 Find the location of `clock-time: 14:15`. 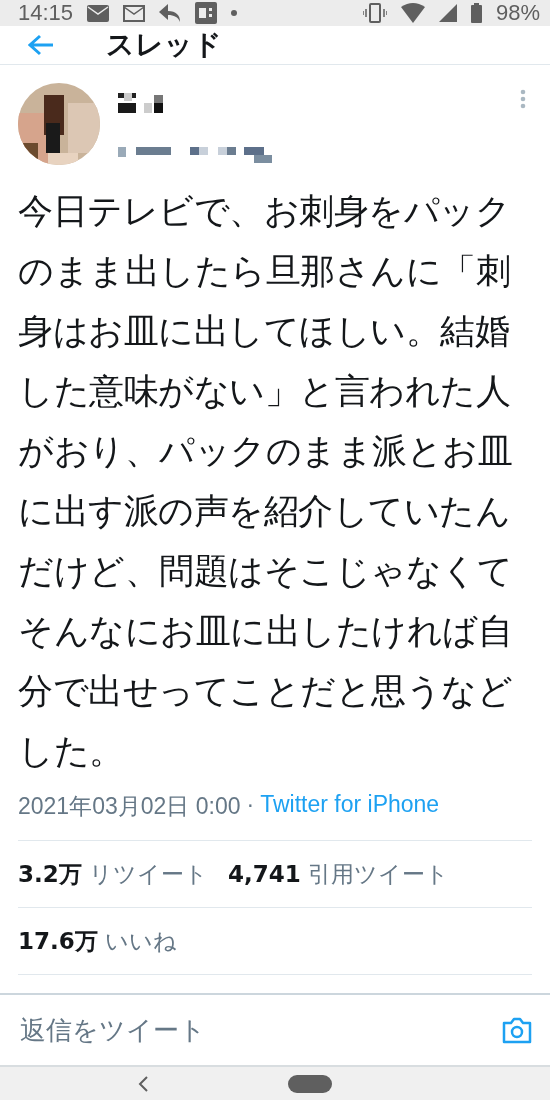

clock-time: 14:15 is located at coordinates (46, 13).